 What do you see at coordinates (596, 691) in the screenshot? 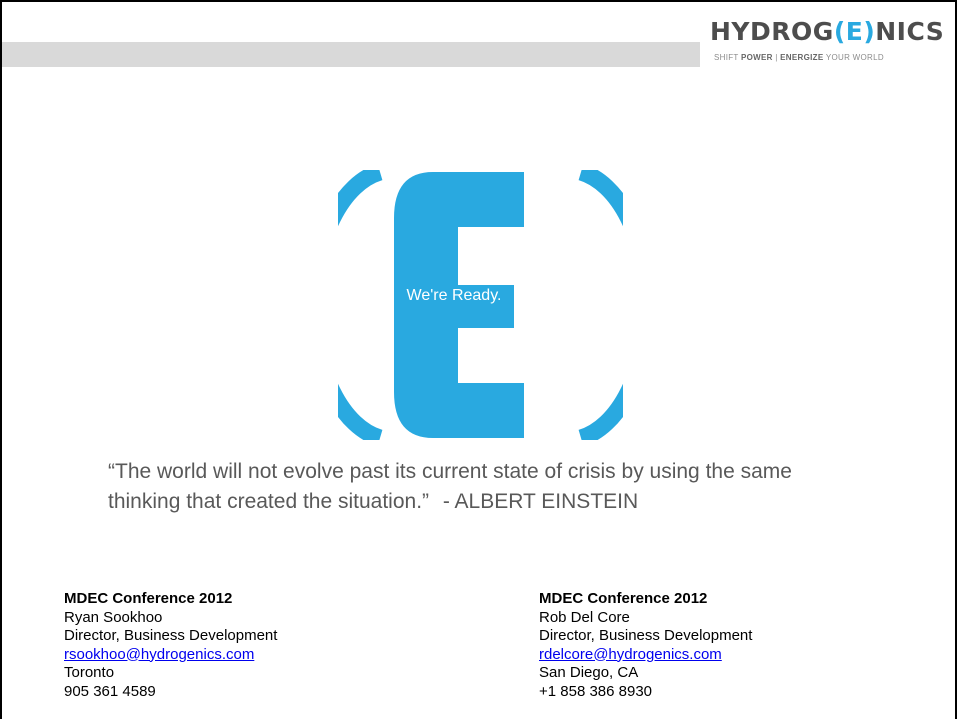
I see `contact-phone: +1 858 386 8930` at bounding box center [596, 691].